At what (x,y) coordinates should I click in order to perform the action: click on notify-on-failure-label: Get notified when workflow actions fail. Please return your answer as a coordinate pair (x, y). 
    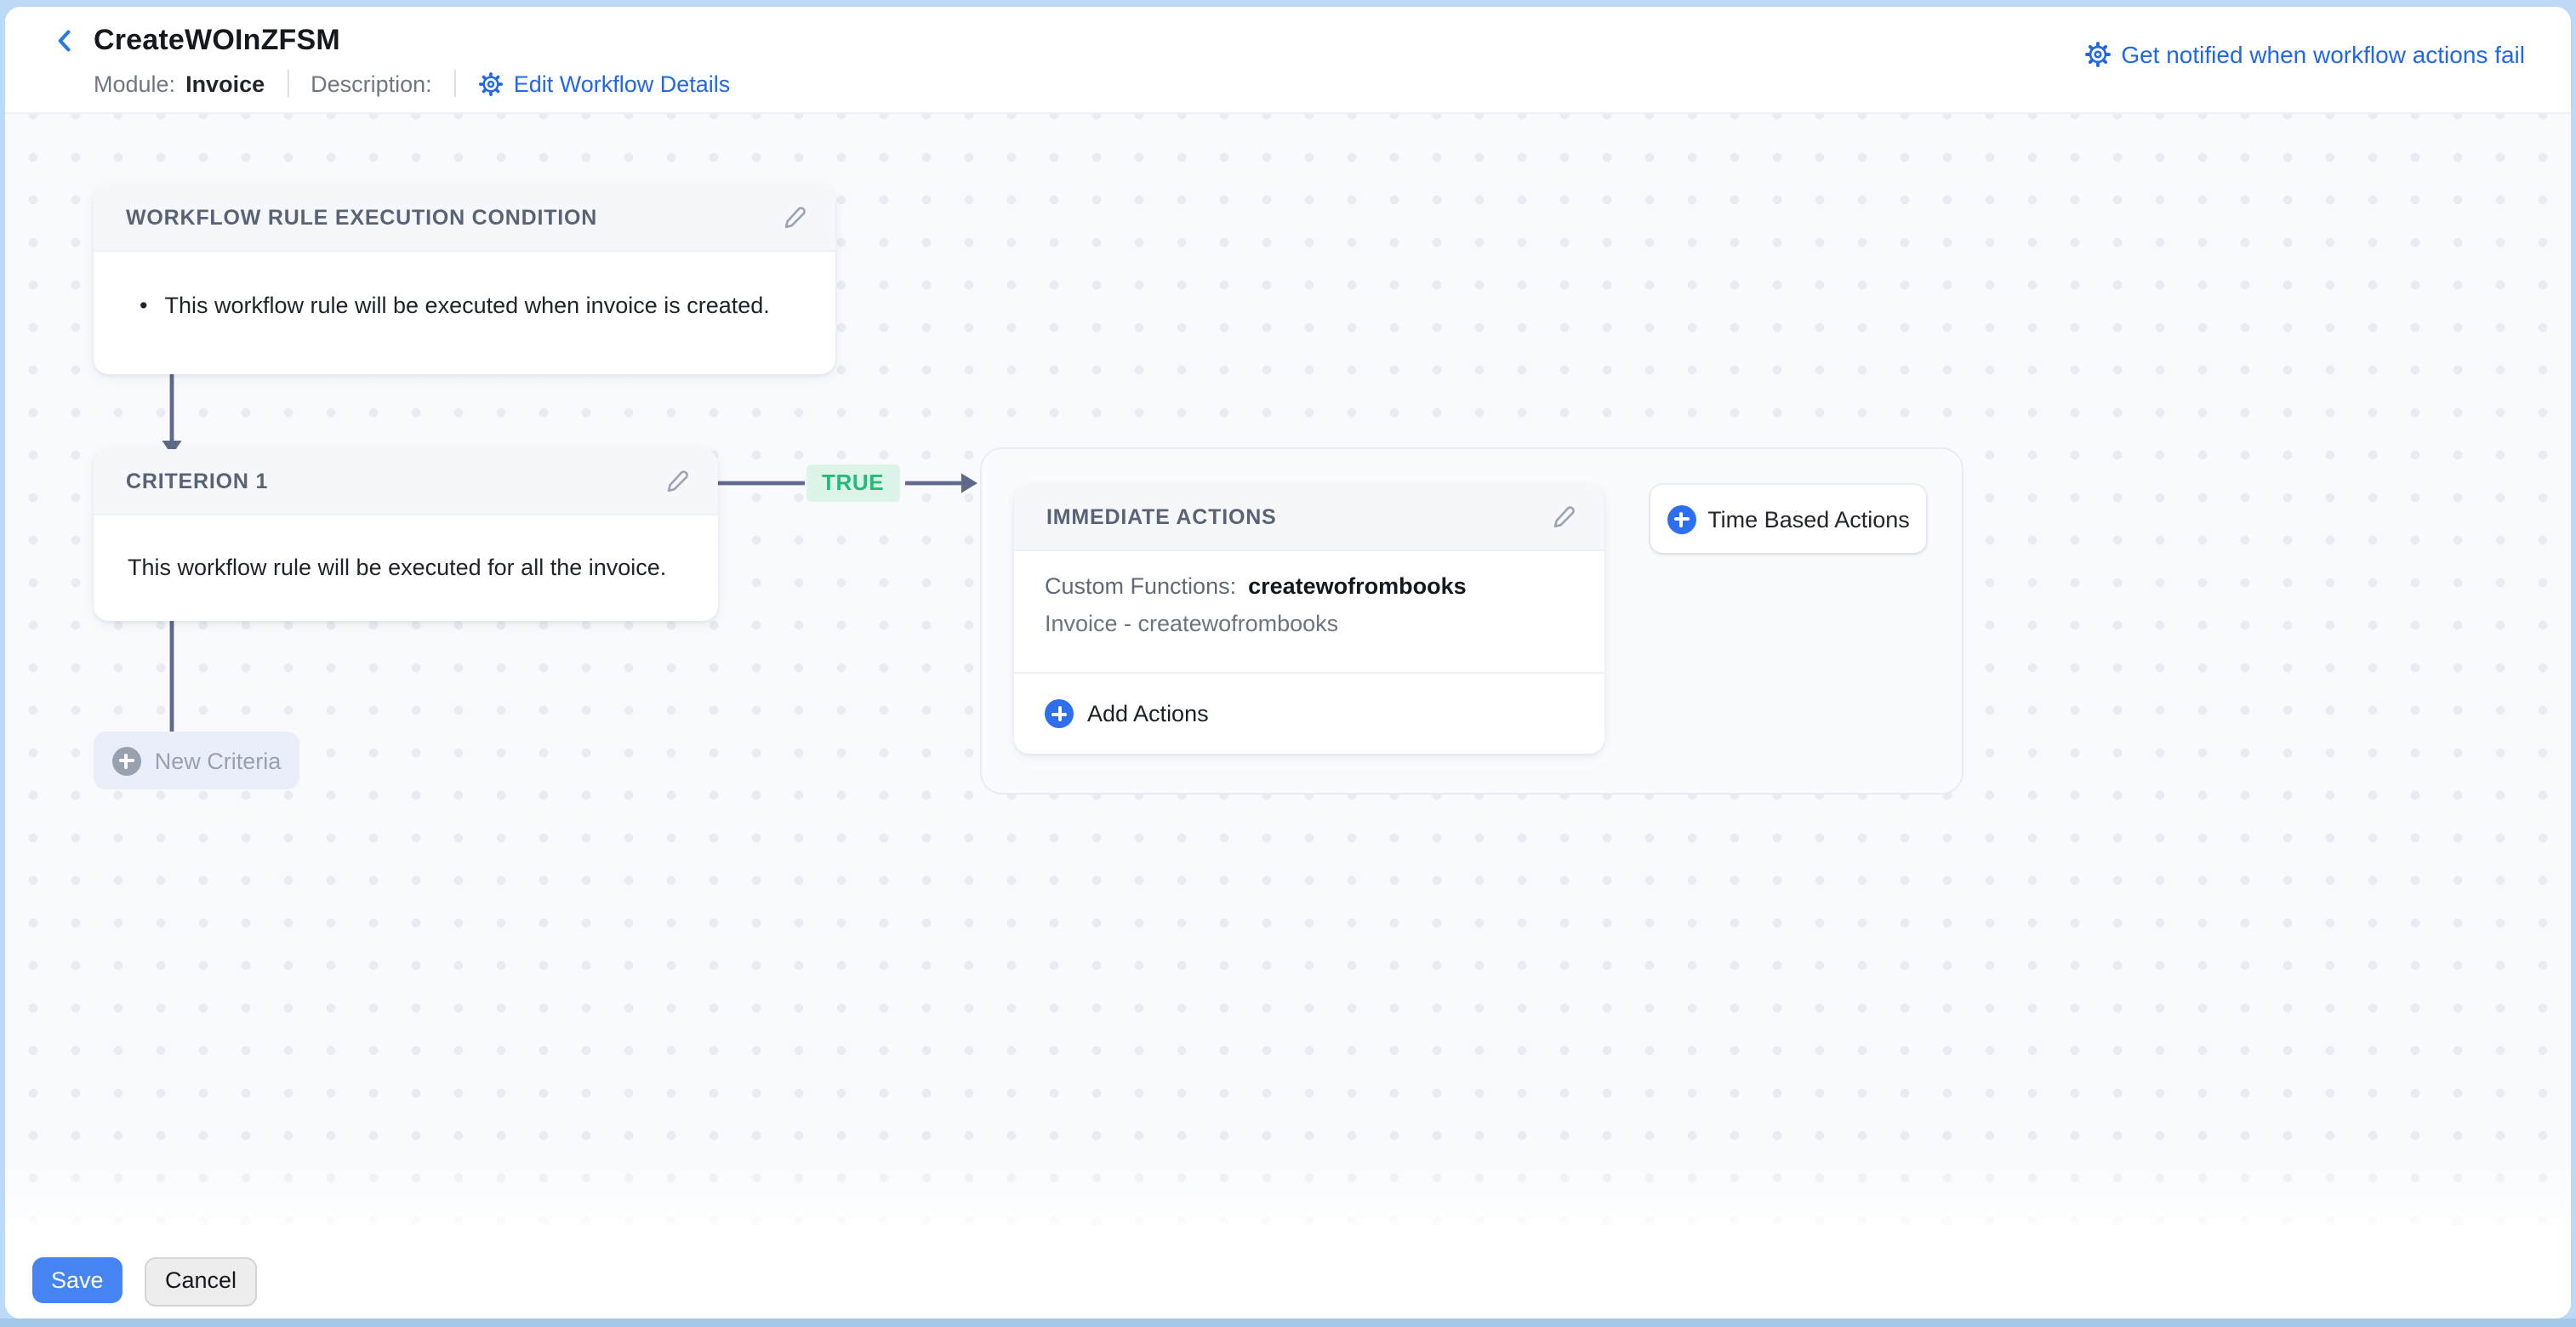
    Looking at the image, I should click on (2323, 54).